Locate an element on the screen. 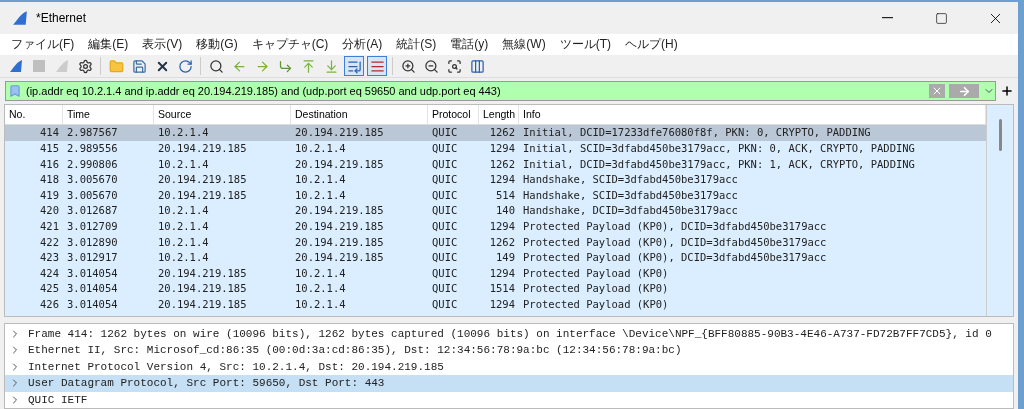  packet-row: 415 2.989556 20.194.219.185 10.2.1.4 QUIC 1294 Initial, SCID=3dfabd450be3179acc, PKN: 0, ACK, CRYPTO, PADDING is located at coordinates (495, 149).